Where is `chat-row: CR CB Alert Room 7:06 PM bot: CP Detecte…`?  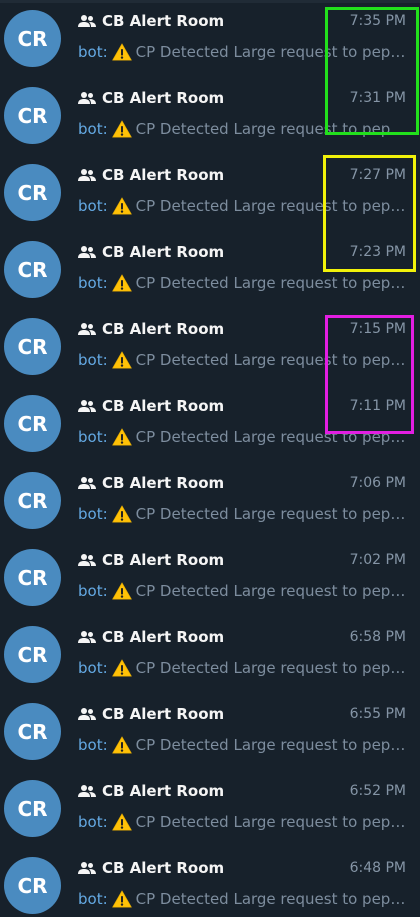 chat-row: CR CB Alert Room 7:06 PM bot: CP Detecte… is located at coordinates (210, 498).